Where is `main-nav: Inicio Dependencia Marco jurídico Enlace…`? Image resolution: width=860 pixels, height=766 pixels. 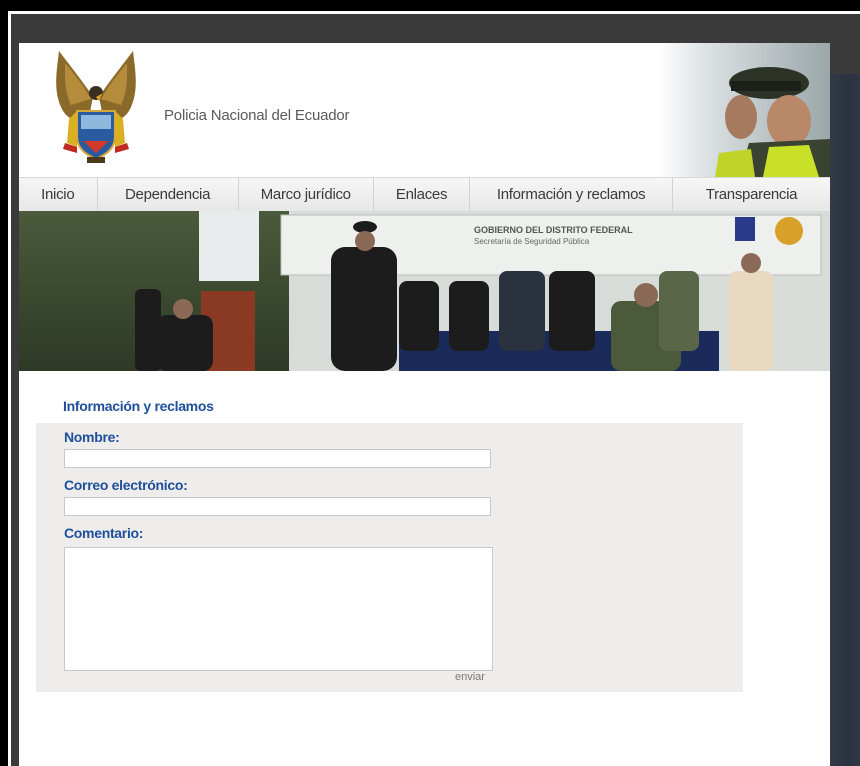
main-nav: Inicio Dependencia Marco jurídico Enlace… is located at coordinates (424, 194).